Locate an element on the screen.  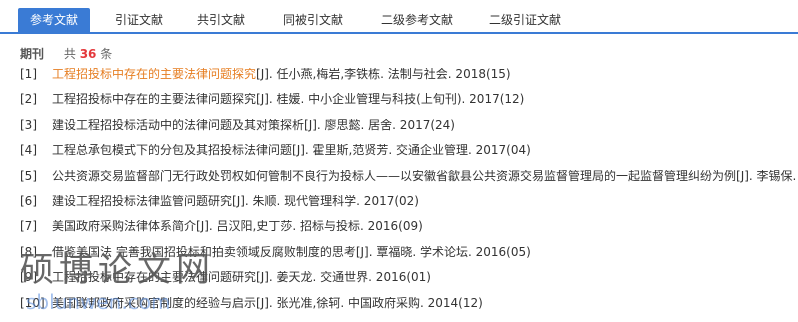
reference-meta: [J]. 霍里斯,范贤芳. 交通企业管理. 2017(04) is located at coordinates (411, 151).